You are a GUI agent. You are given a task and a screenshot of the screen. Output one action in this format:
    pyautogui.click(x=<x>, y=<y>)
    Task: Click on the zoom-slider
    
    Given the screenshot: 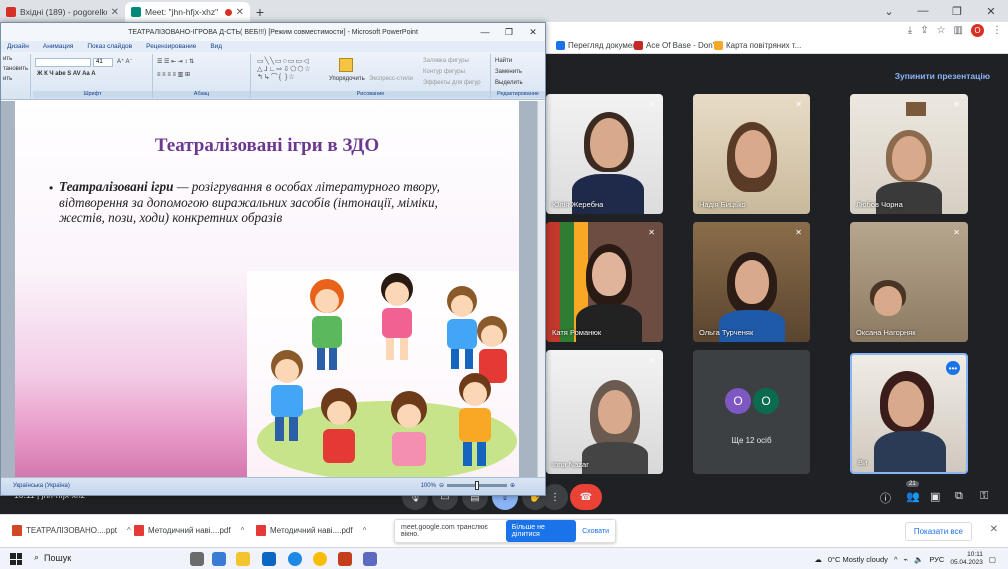 What is the action you would take?
    pyautogui.click(x=476, y=485)
    